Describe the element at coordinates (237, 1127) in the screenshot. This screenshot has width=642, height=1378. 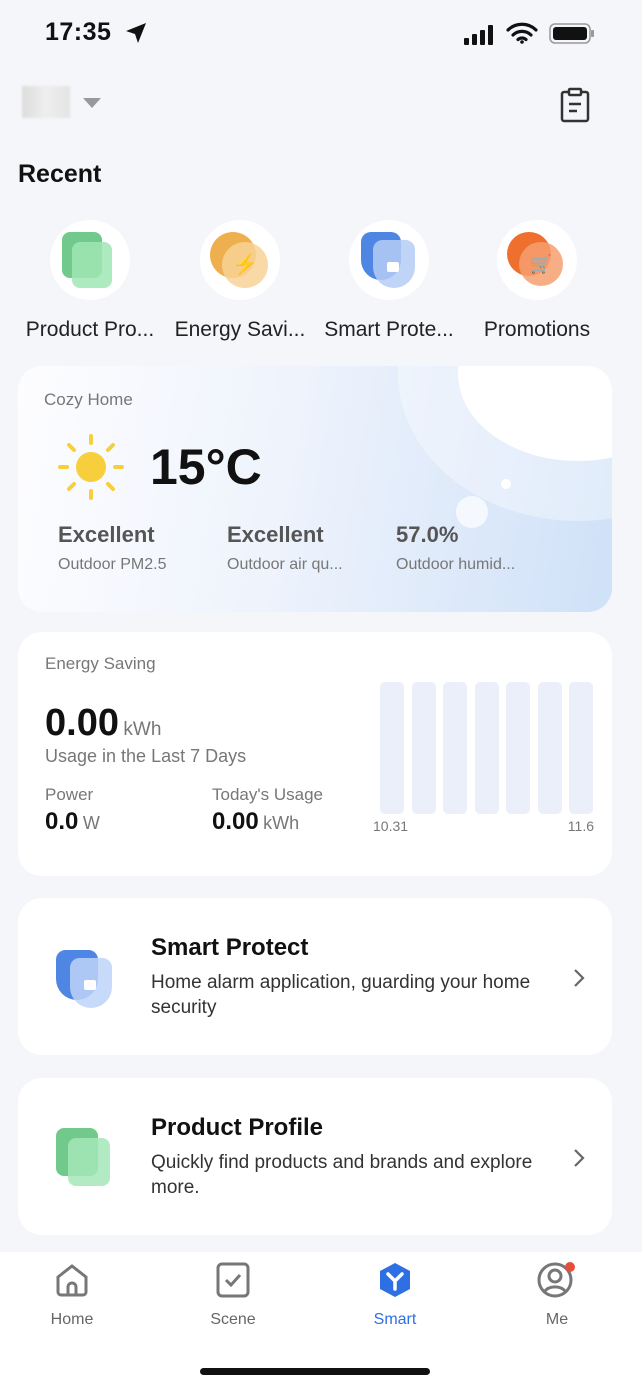
I see `feature-title: Product Profile` at that location.